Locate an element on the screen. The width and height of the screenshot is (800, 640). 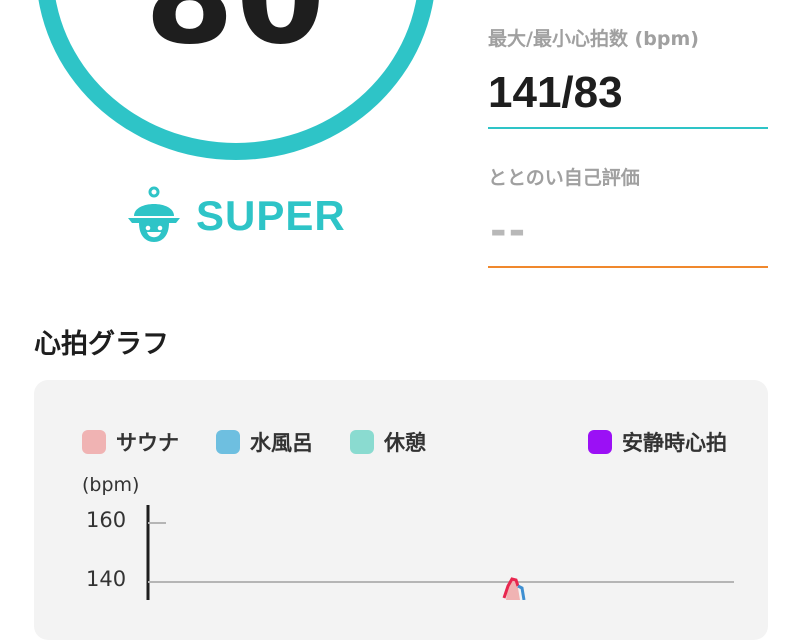
legend-item-resting-heart-rate: 安静時心拍 is located at coordinates (657, 442).